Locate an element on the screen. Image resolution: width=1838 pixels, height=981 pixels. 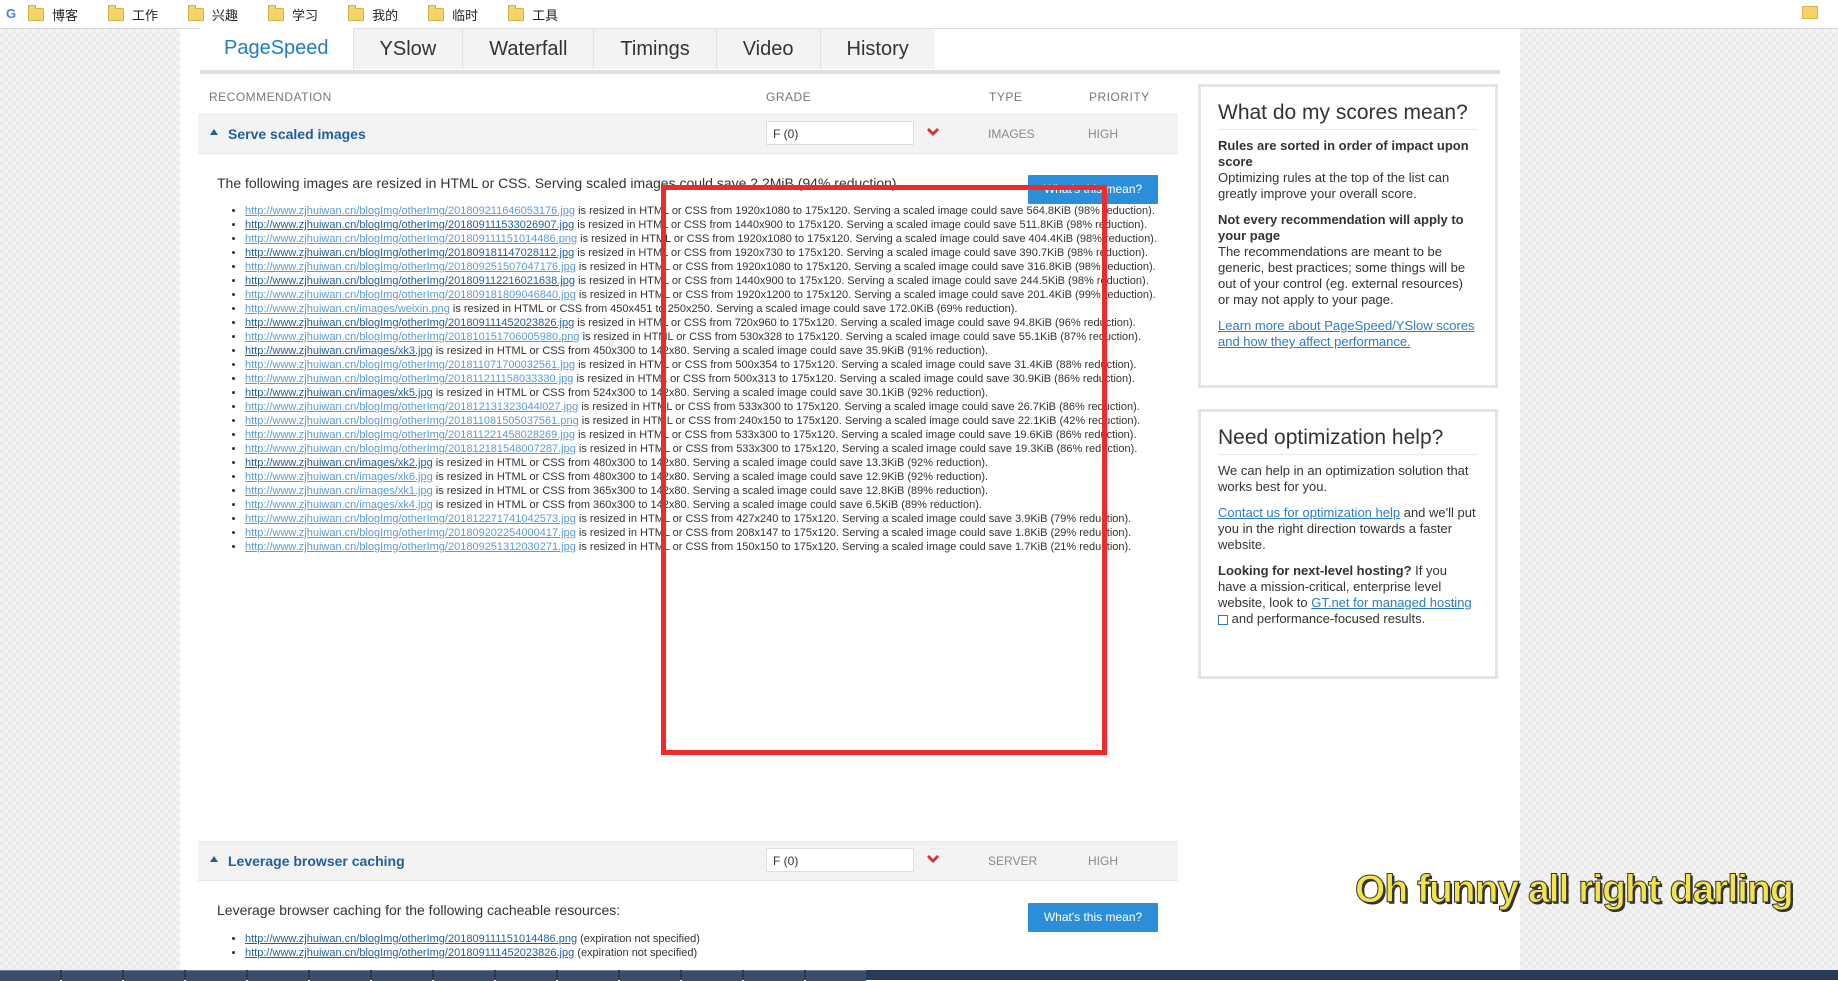
bookmark-folder: 工作 is located at coordinates (133, 14).